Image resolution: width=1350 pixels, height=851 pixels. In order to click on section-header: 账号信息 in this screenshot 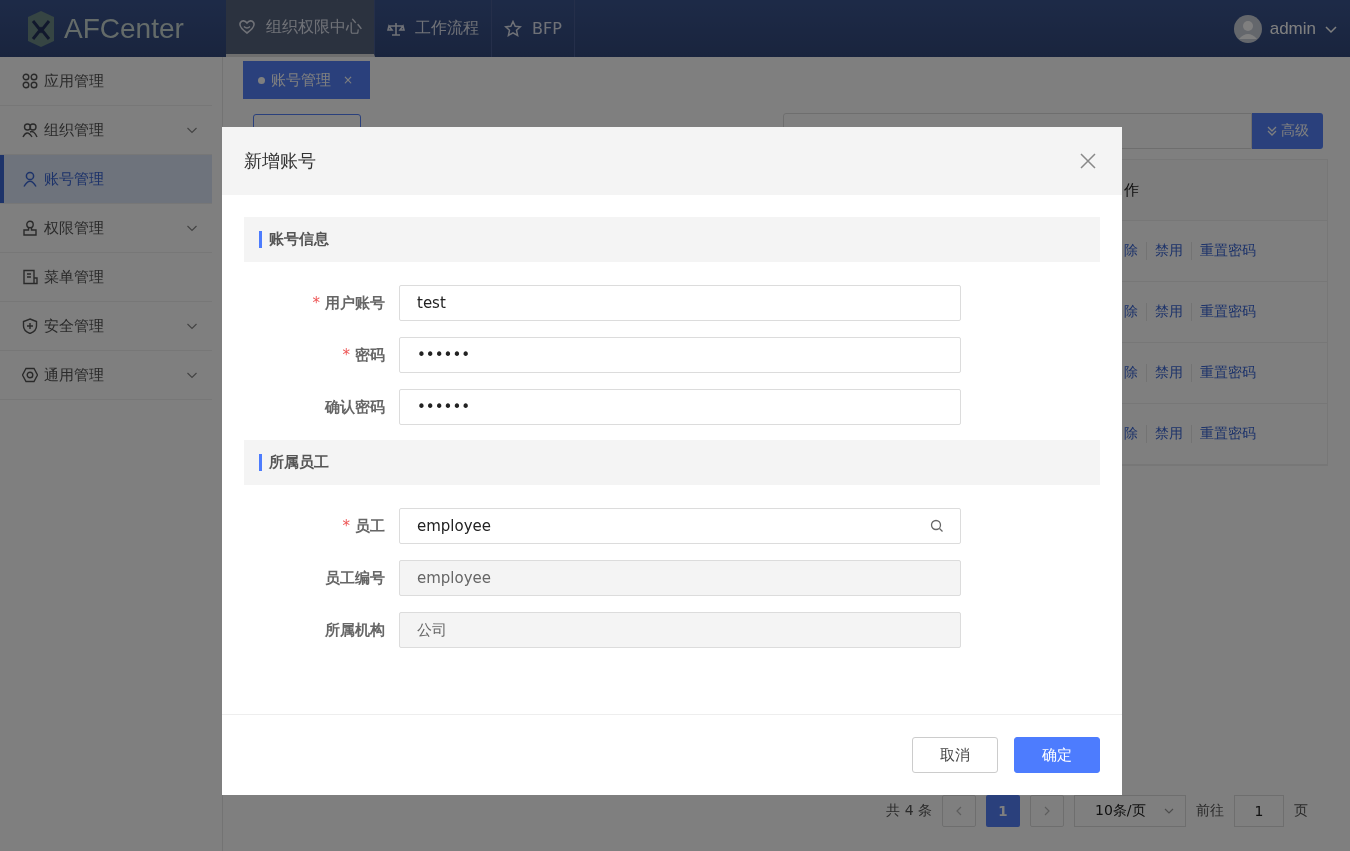, I will do `click(672, 239)`.